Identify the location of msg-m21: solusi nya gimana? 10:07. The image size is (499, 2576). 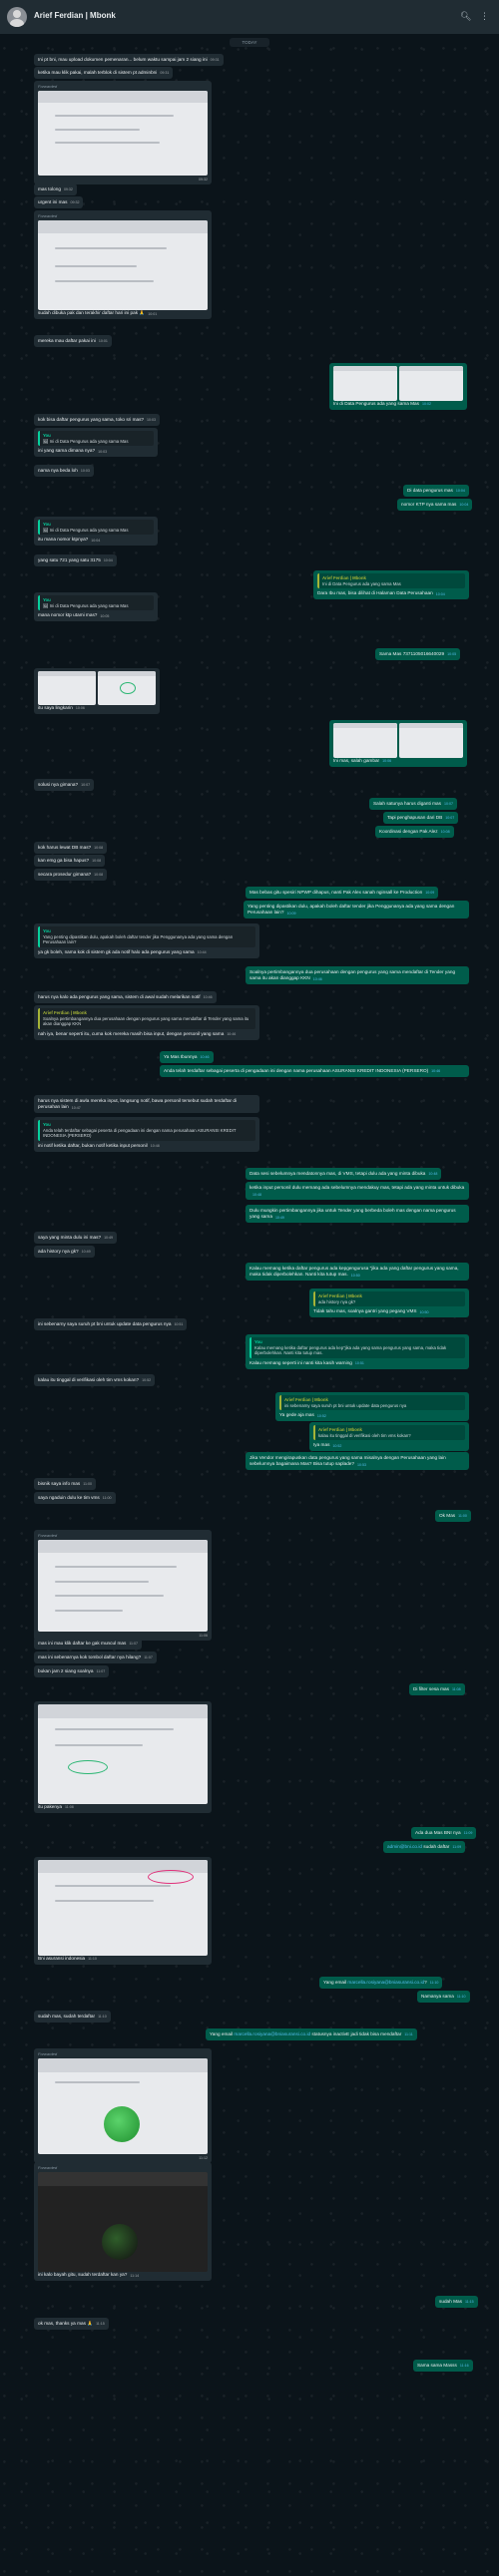
(64, 785).